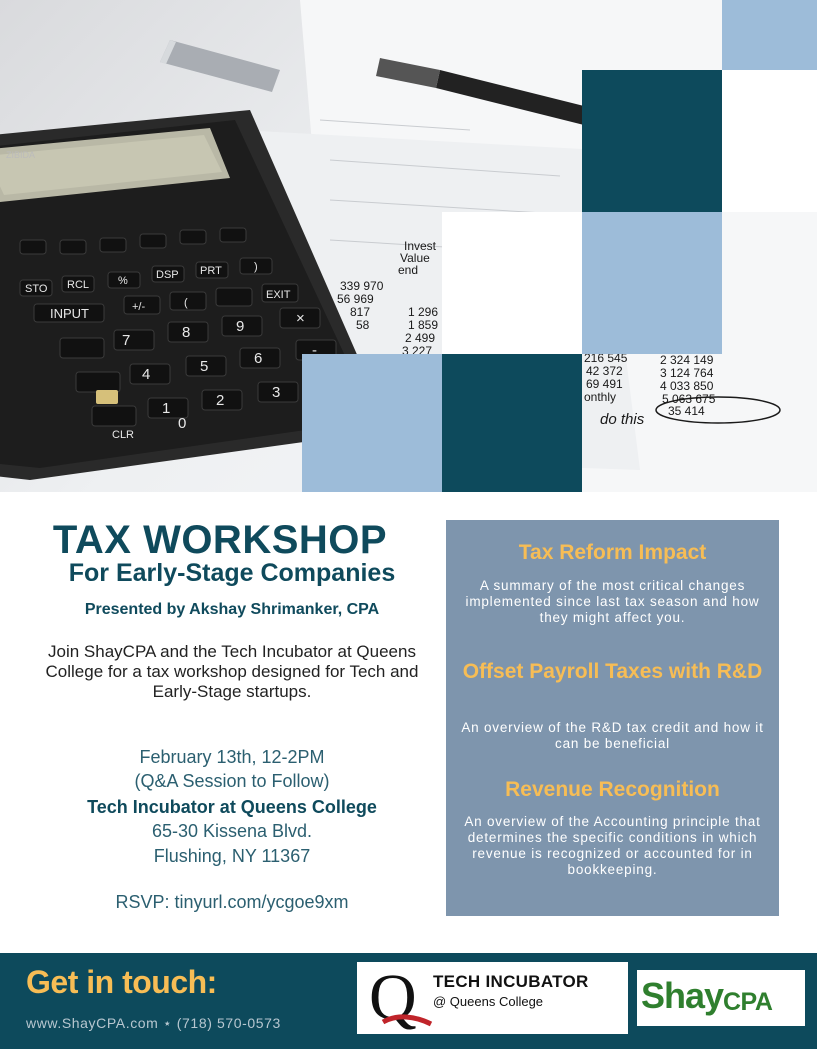 This screenshot has width=817, height=1049. Describe the element at coordinates (363, 325) in the screenshot. I see `paper-number: 58` at that location.